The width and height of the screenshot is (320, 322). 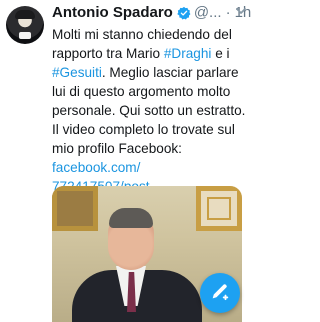 I want to click on chevron-down-icon, so click(x=241, y=11).